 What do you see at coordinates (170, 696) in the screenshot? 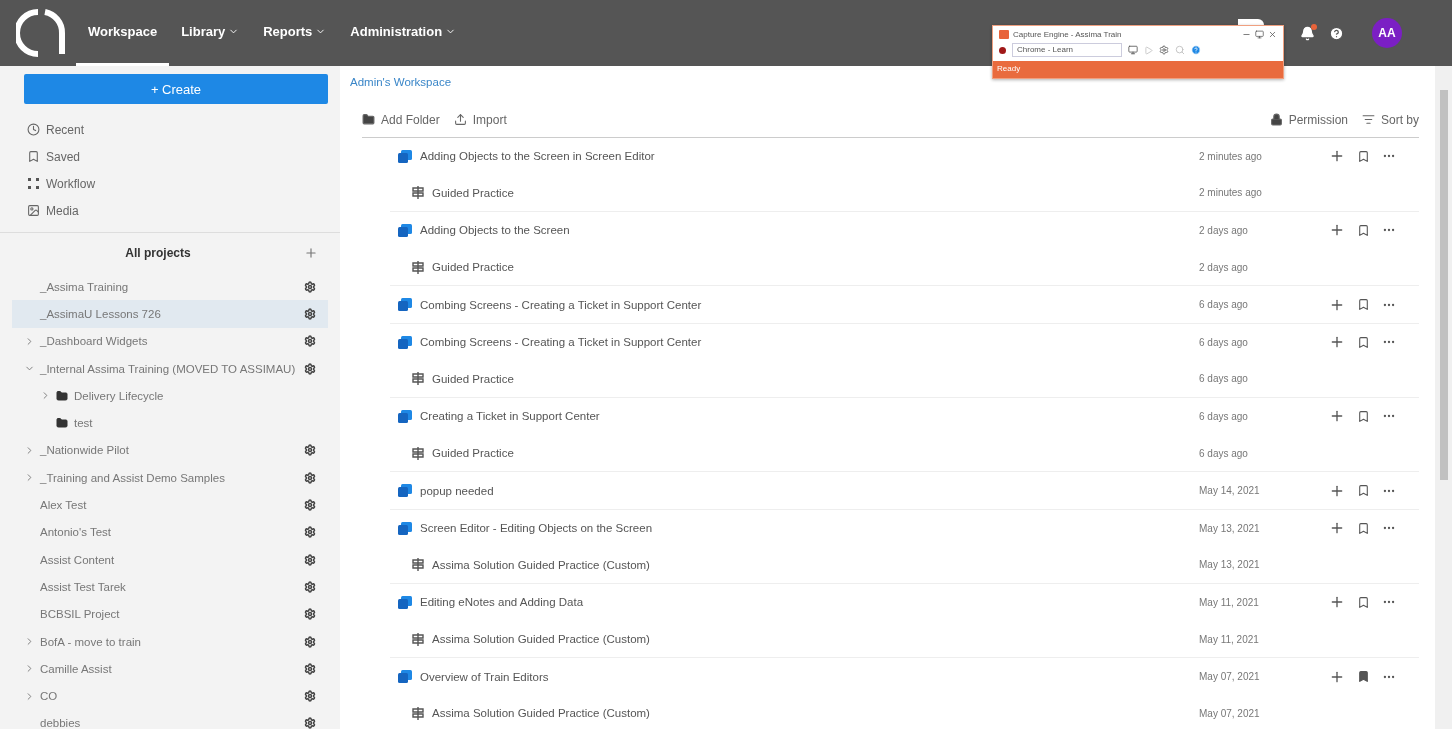
I see `project-item: CO` at bounding box center [170, 696].